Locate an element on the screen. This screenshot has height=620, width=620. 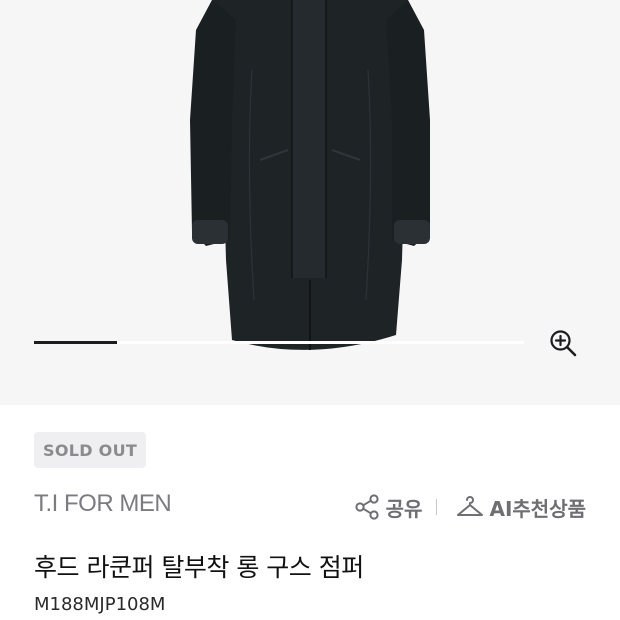
share-button: 공유 is located at coordinates (388, 507).